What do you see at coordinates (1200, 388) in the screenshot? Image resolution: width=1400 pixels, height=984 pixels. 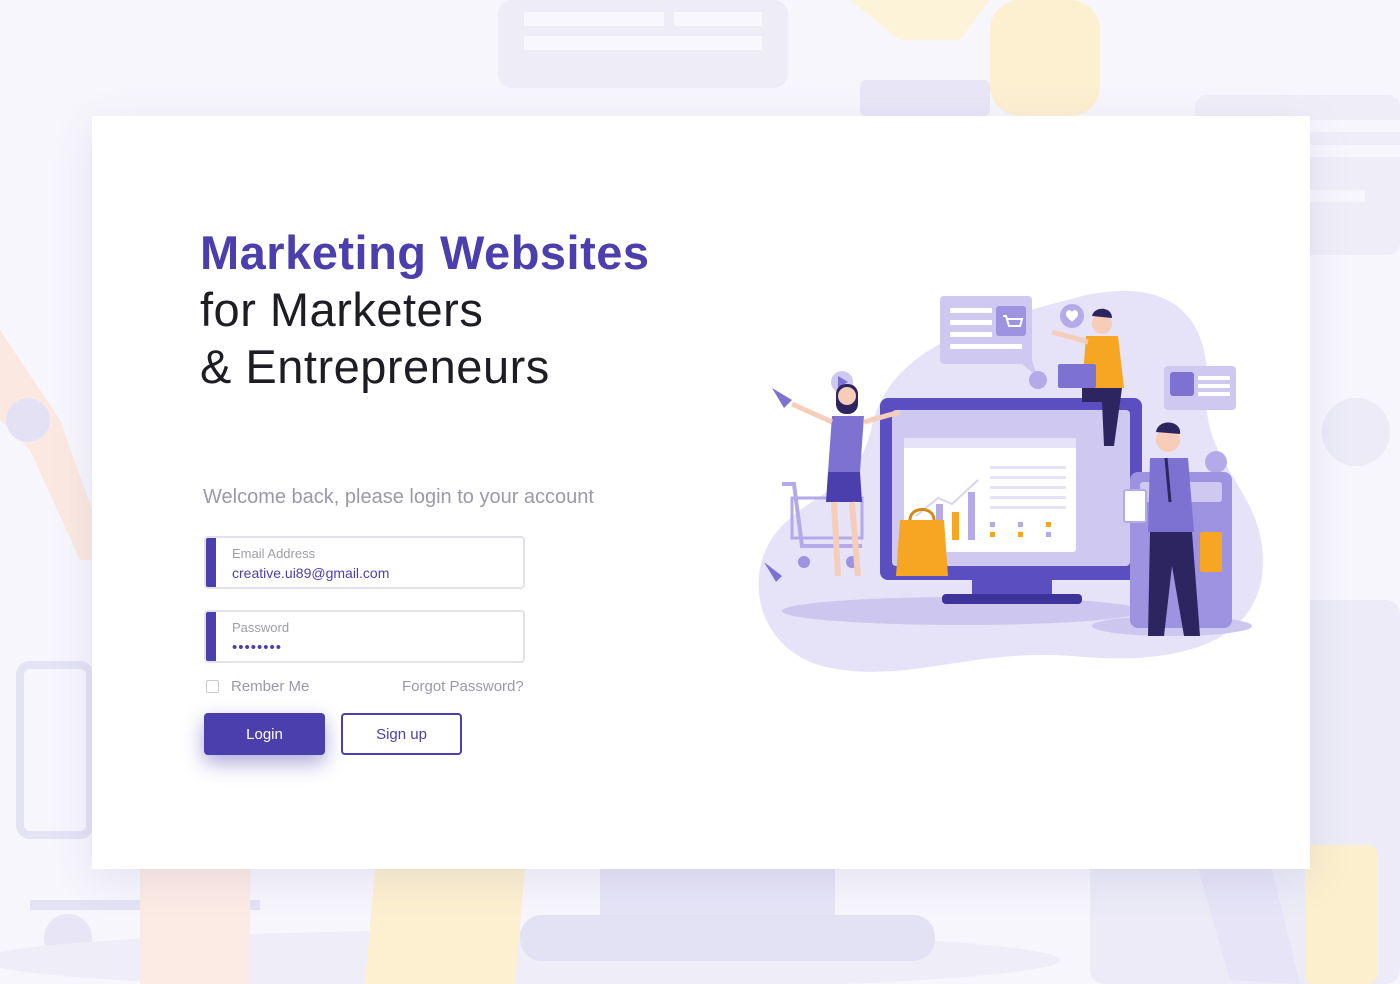 I see `cart-card-icon` at bounding box center [1200, 388].